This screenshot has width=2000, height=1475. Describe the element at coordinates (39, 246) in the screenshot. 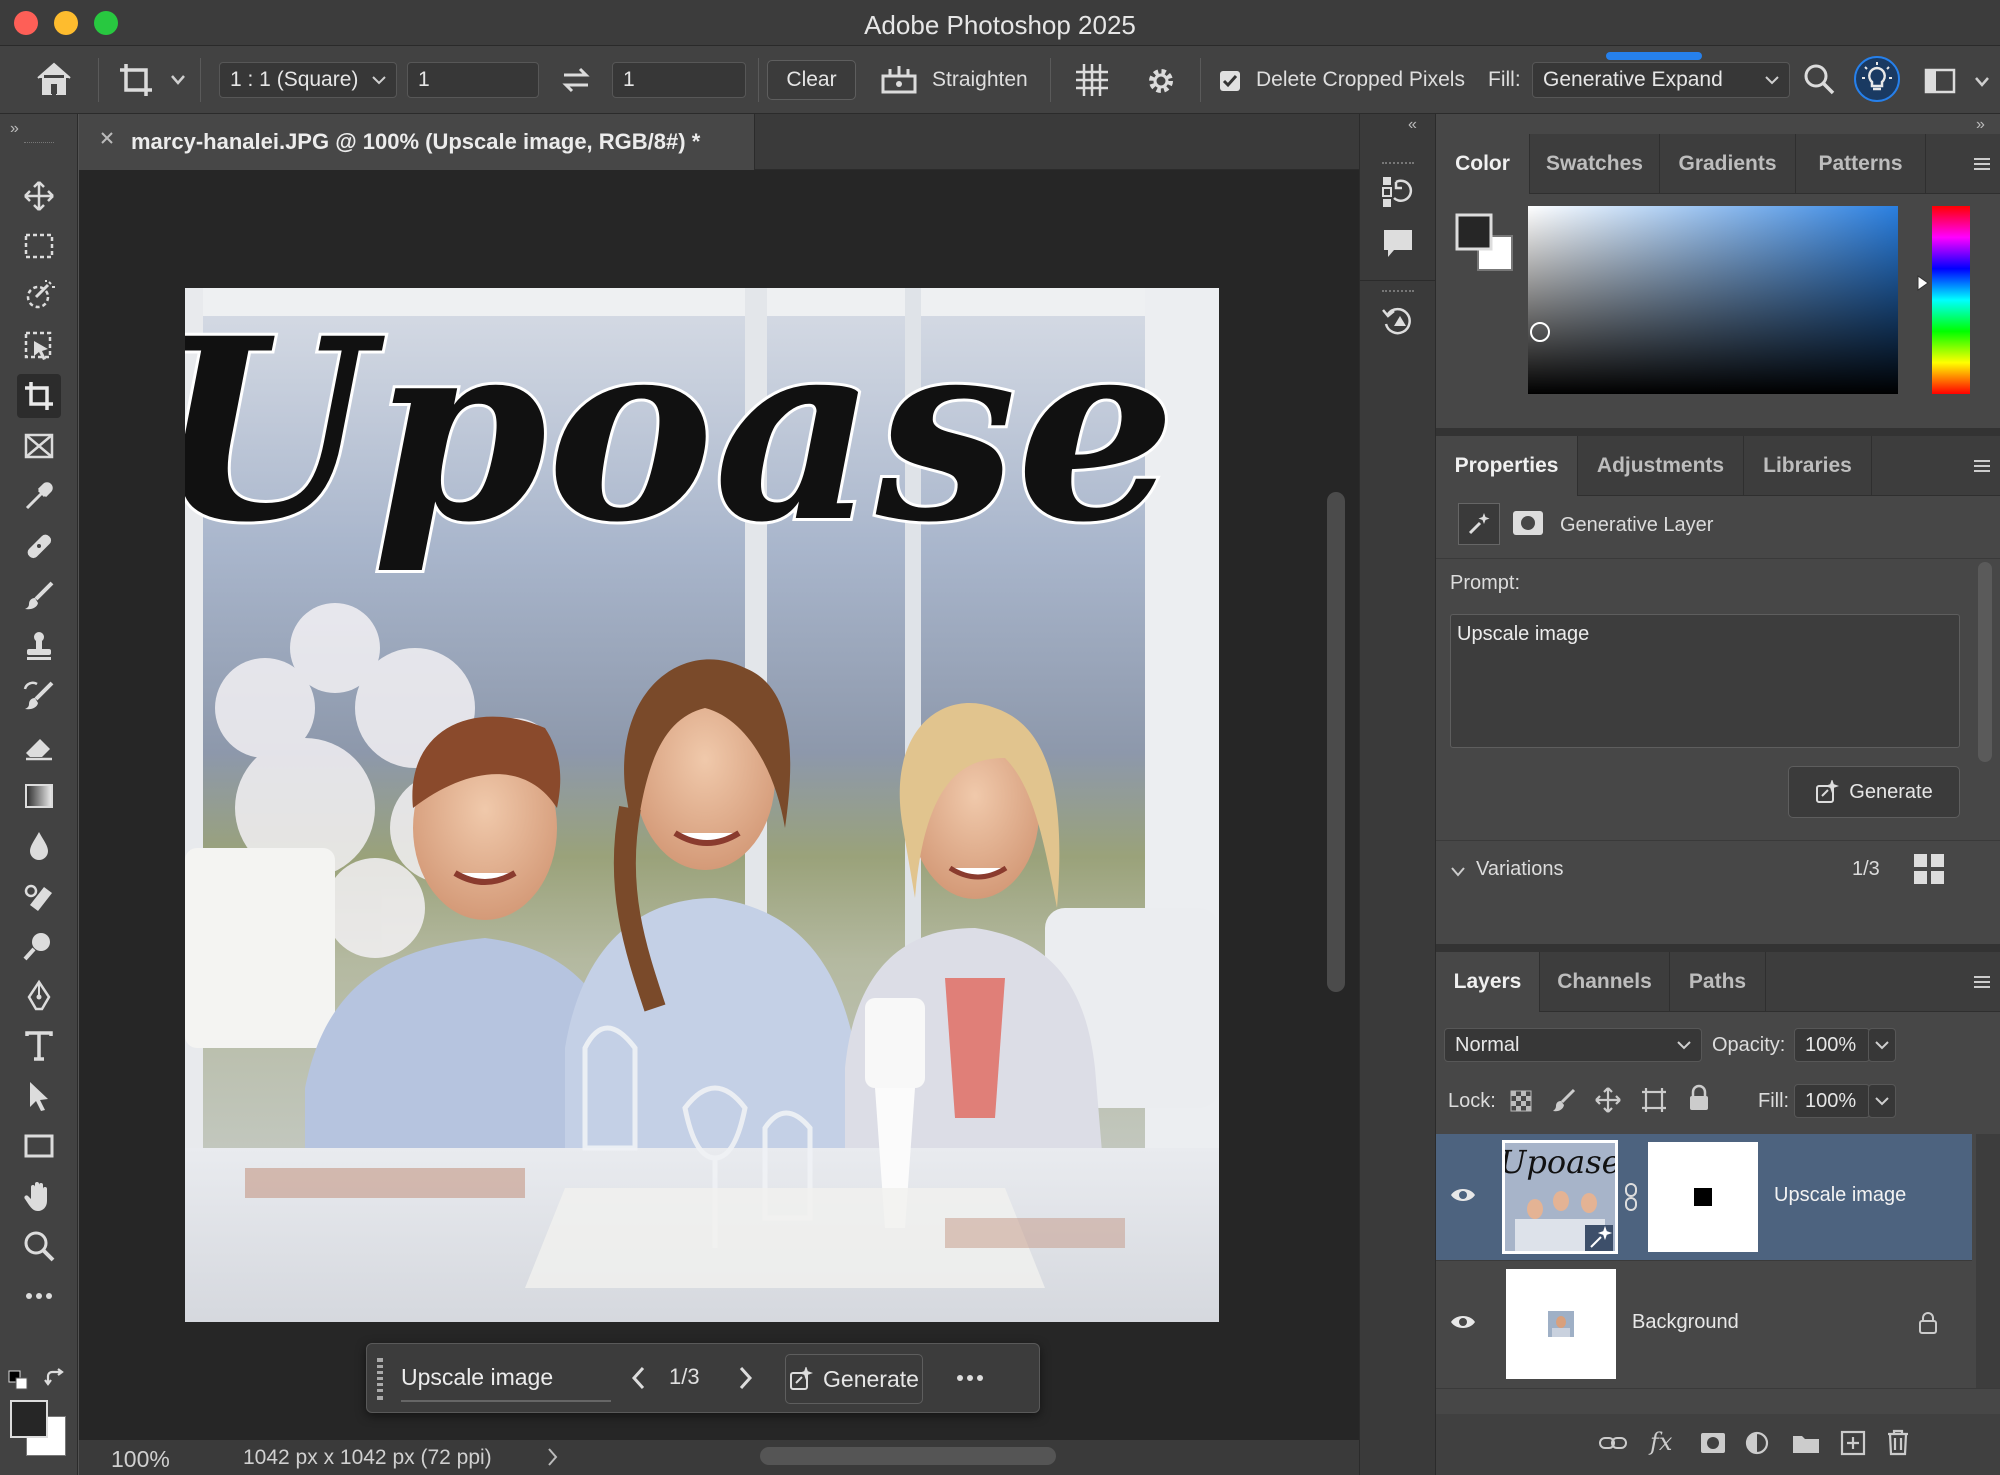

I see `marquee-tool-icon` at that location.